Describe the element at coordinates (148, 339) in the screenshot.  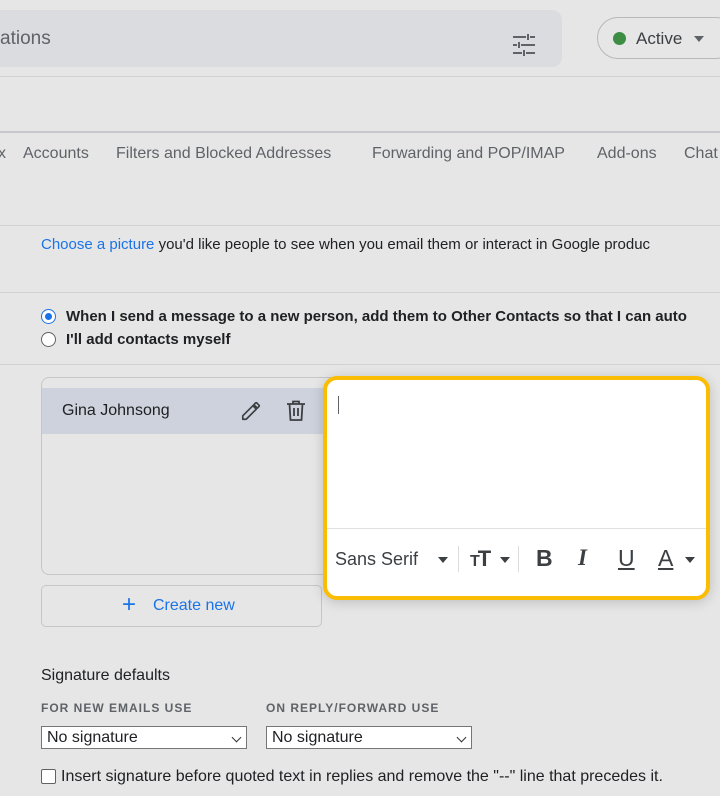
I see `manual-add-label: I'll add contacts myself` at that location.